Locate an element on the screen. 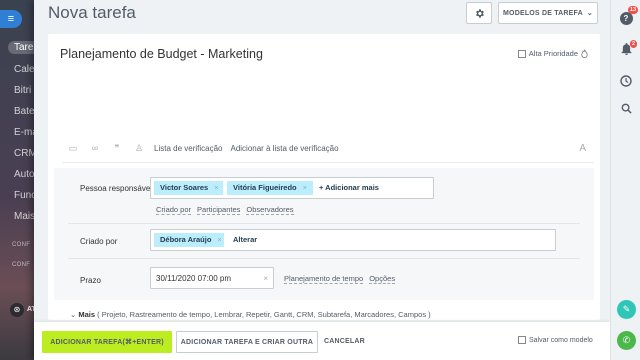 Image resolution: width=640 pixels, height=360 pixels. flame-icon is located at coordinates (584, 53).